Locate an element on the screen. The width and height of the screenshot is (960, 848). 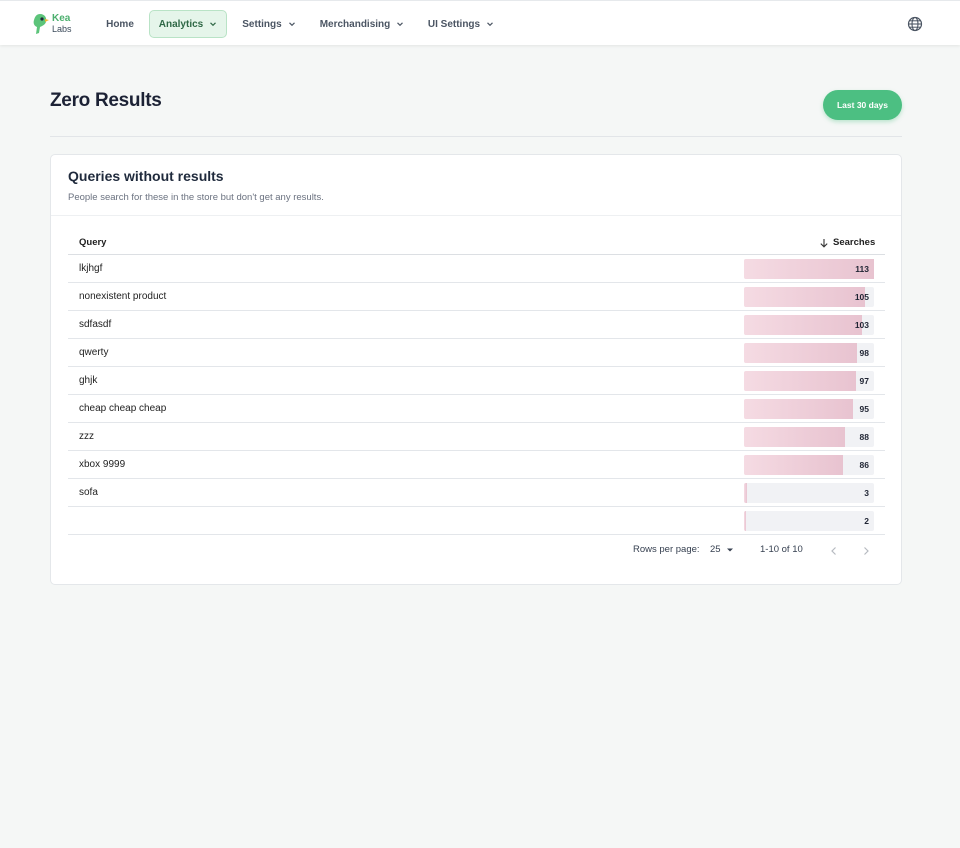
date-range-button: Last 30 days is located at coordinates (862, 105).